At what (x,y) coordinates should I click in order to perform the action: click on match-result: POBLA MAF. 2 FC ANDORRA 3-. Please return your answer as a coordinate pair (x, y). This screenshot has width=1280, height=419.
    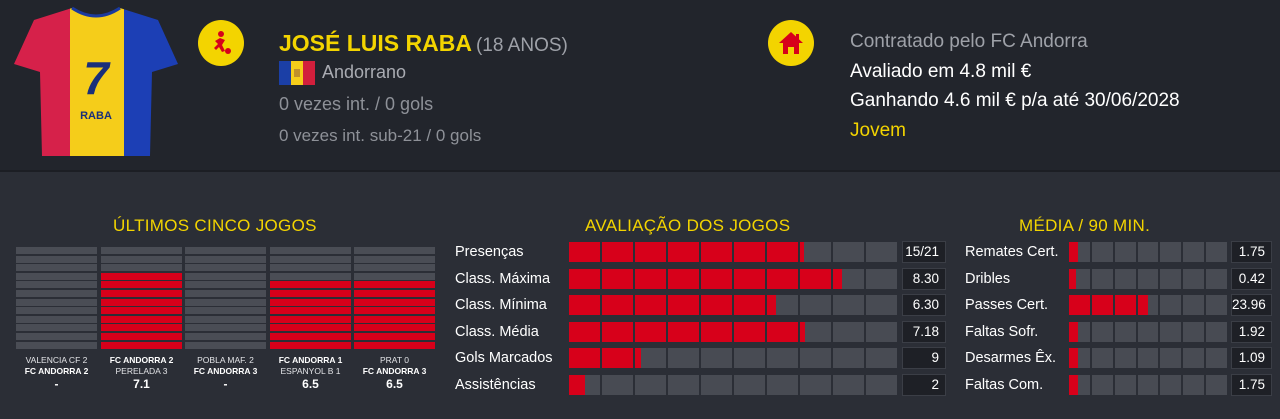
    Looking at the image, I should click on (225, 373).